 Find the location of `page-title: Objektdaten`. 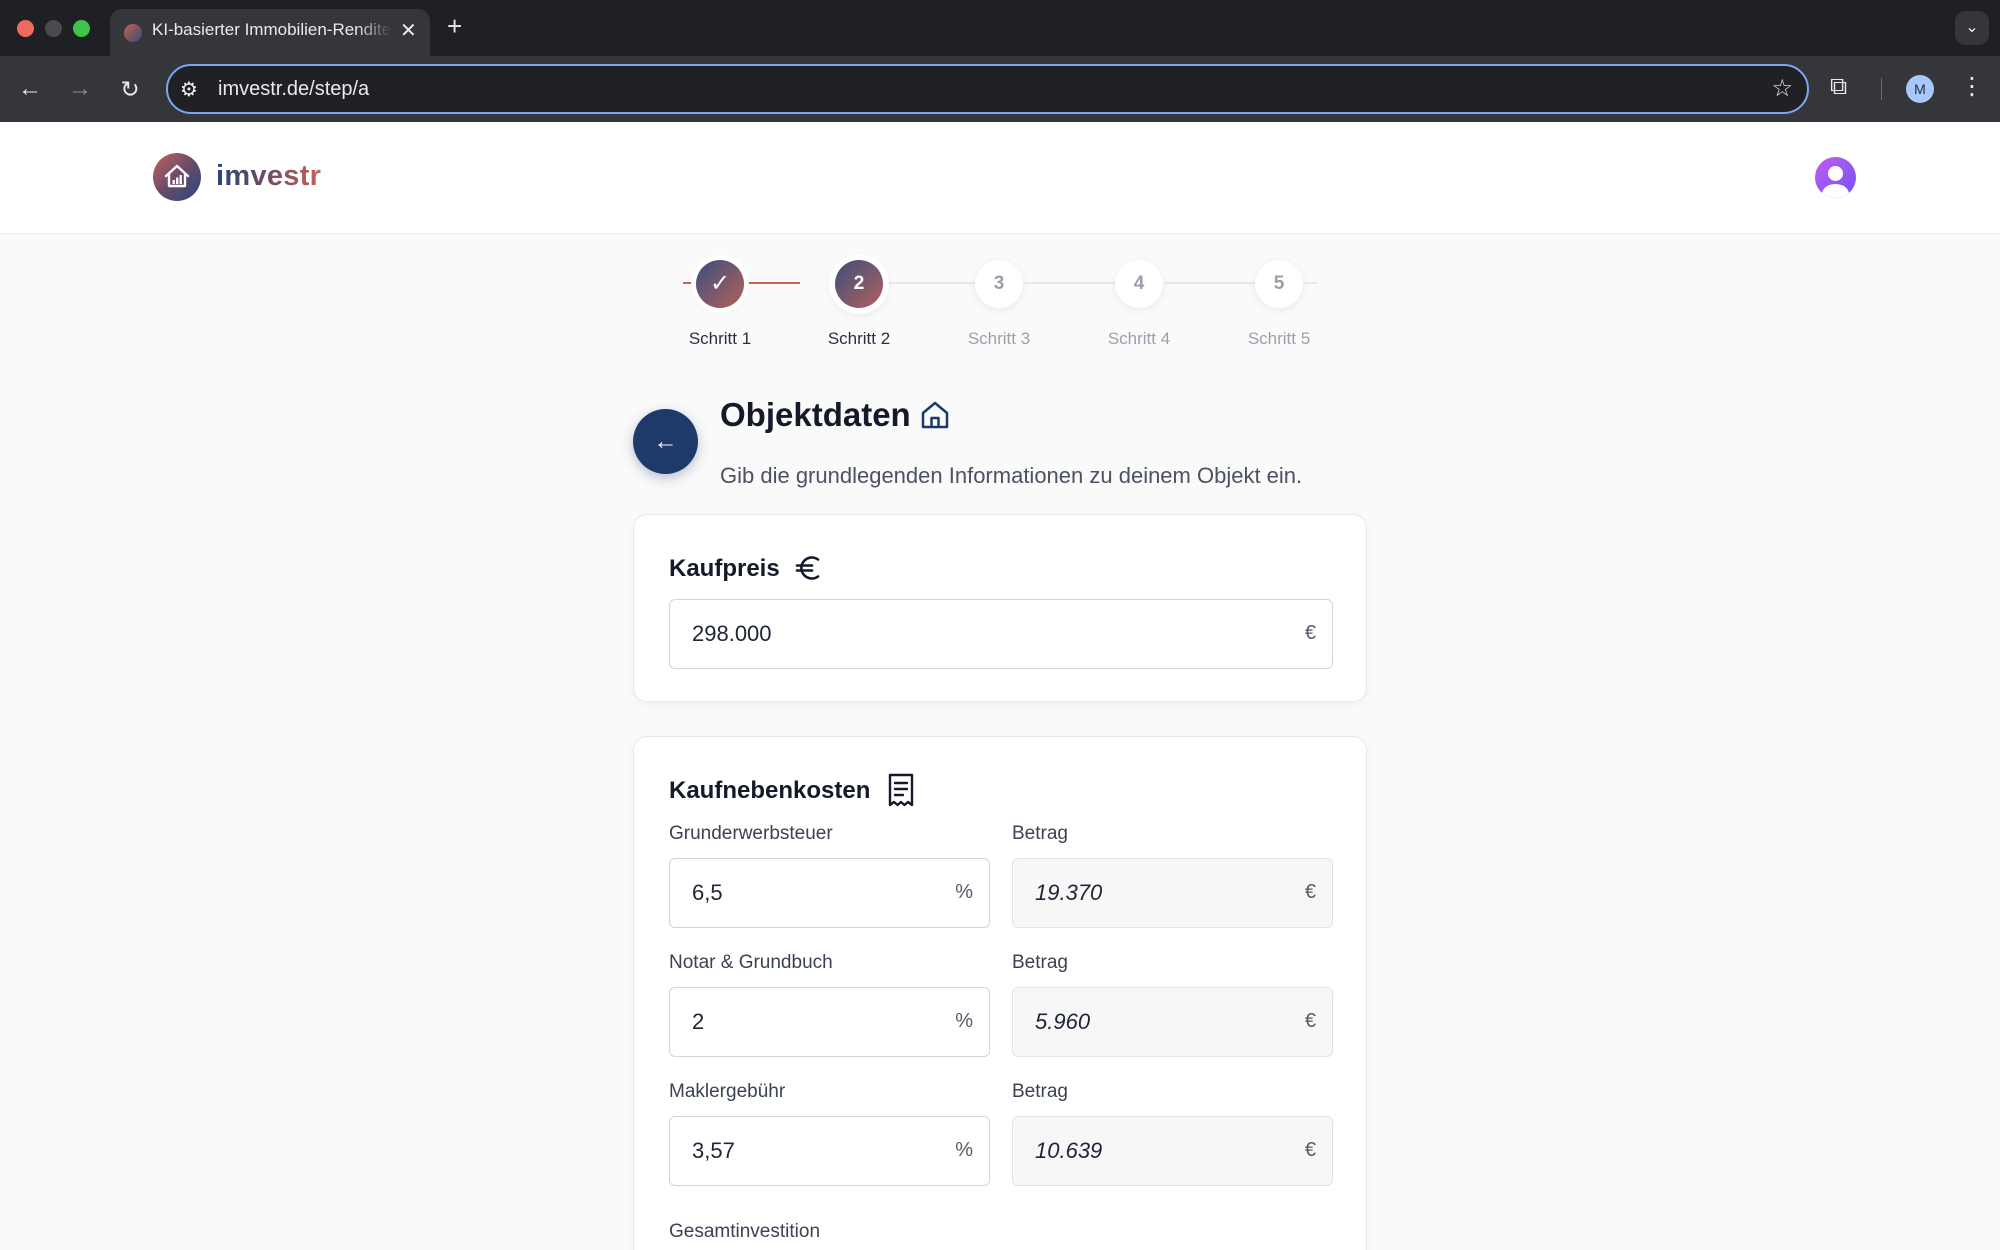

page-title: Objektdaten is located at coordinates (815, 414).